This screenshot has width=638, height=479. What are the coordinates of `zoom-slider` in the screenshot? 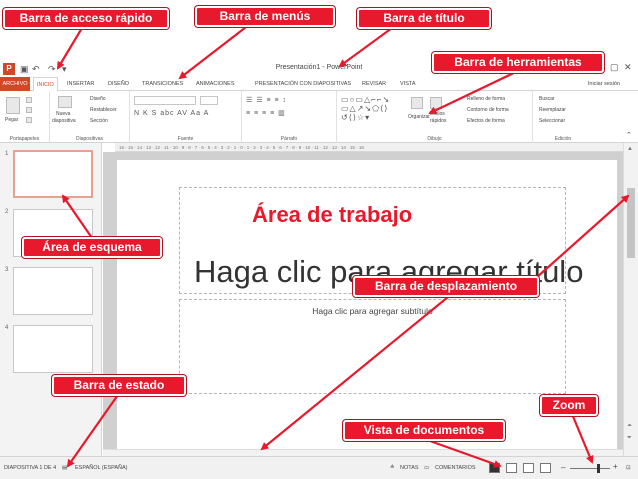 It's located at (590, 468).